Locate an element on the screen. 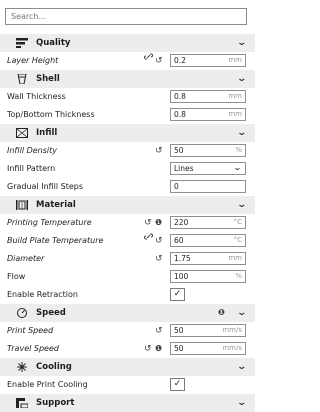 Image resolution: width=320 pixels, height=412 pixels. category-label: Speed is located at coordinates (51, 313).